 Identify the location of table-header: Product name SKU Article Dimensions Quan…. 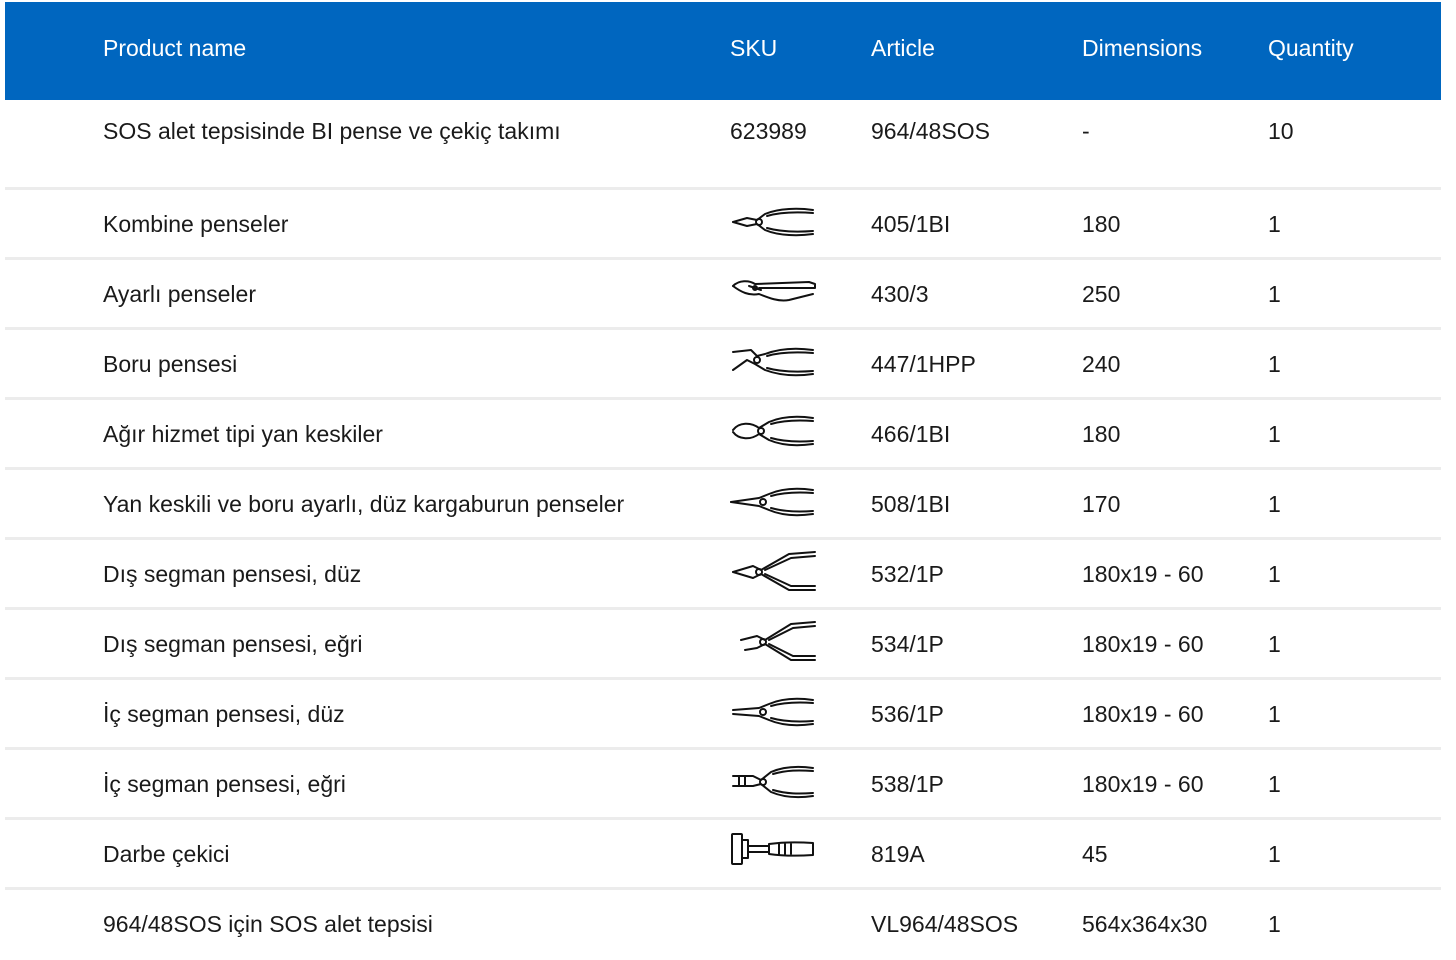
(723, 51).